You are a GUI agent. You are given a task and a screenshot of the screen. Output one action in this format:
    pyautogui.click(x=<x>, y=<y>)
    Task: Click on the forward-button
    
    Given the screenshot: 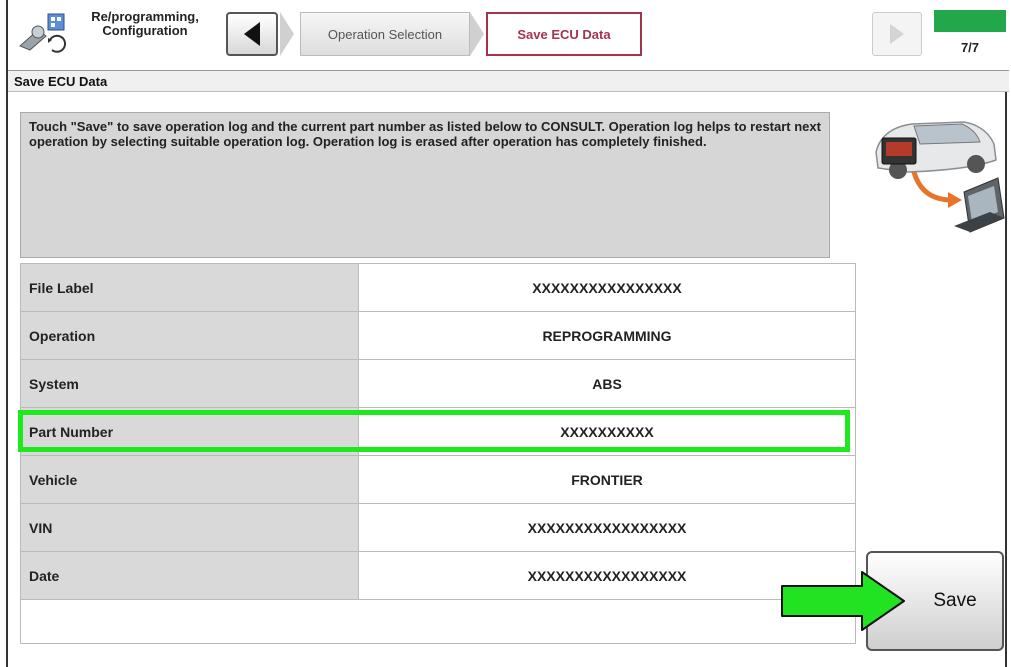 What is the action you would take?
    pyautogui.click(x=897, y=34)
    